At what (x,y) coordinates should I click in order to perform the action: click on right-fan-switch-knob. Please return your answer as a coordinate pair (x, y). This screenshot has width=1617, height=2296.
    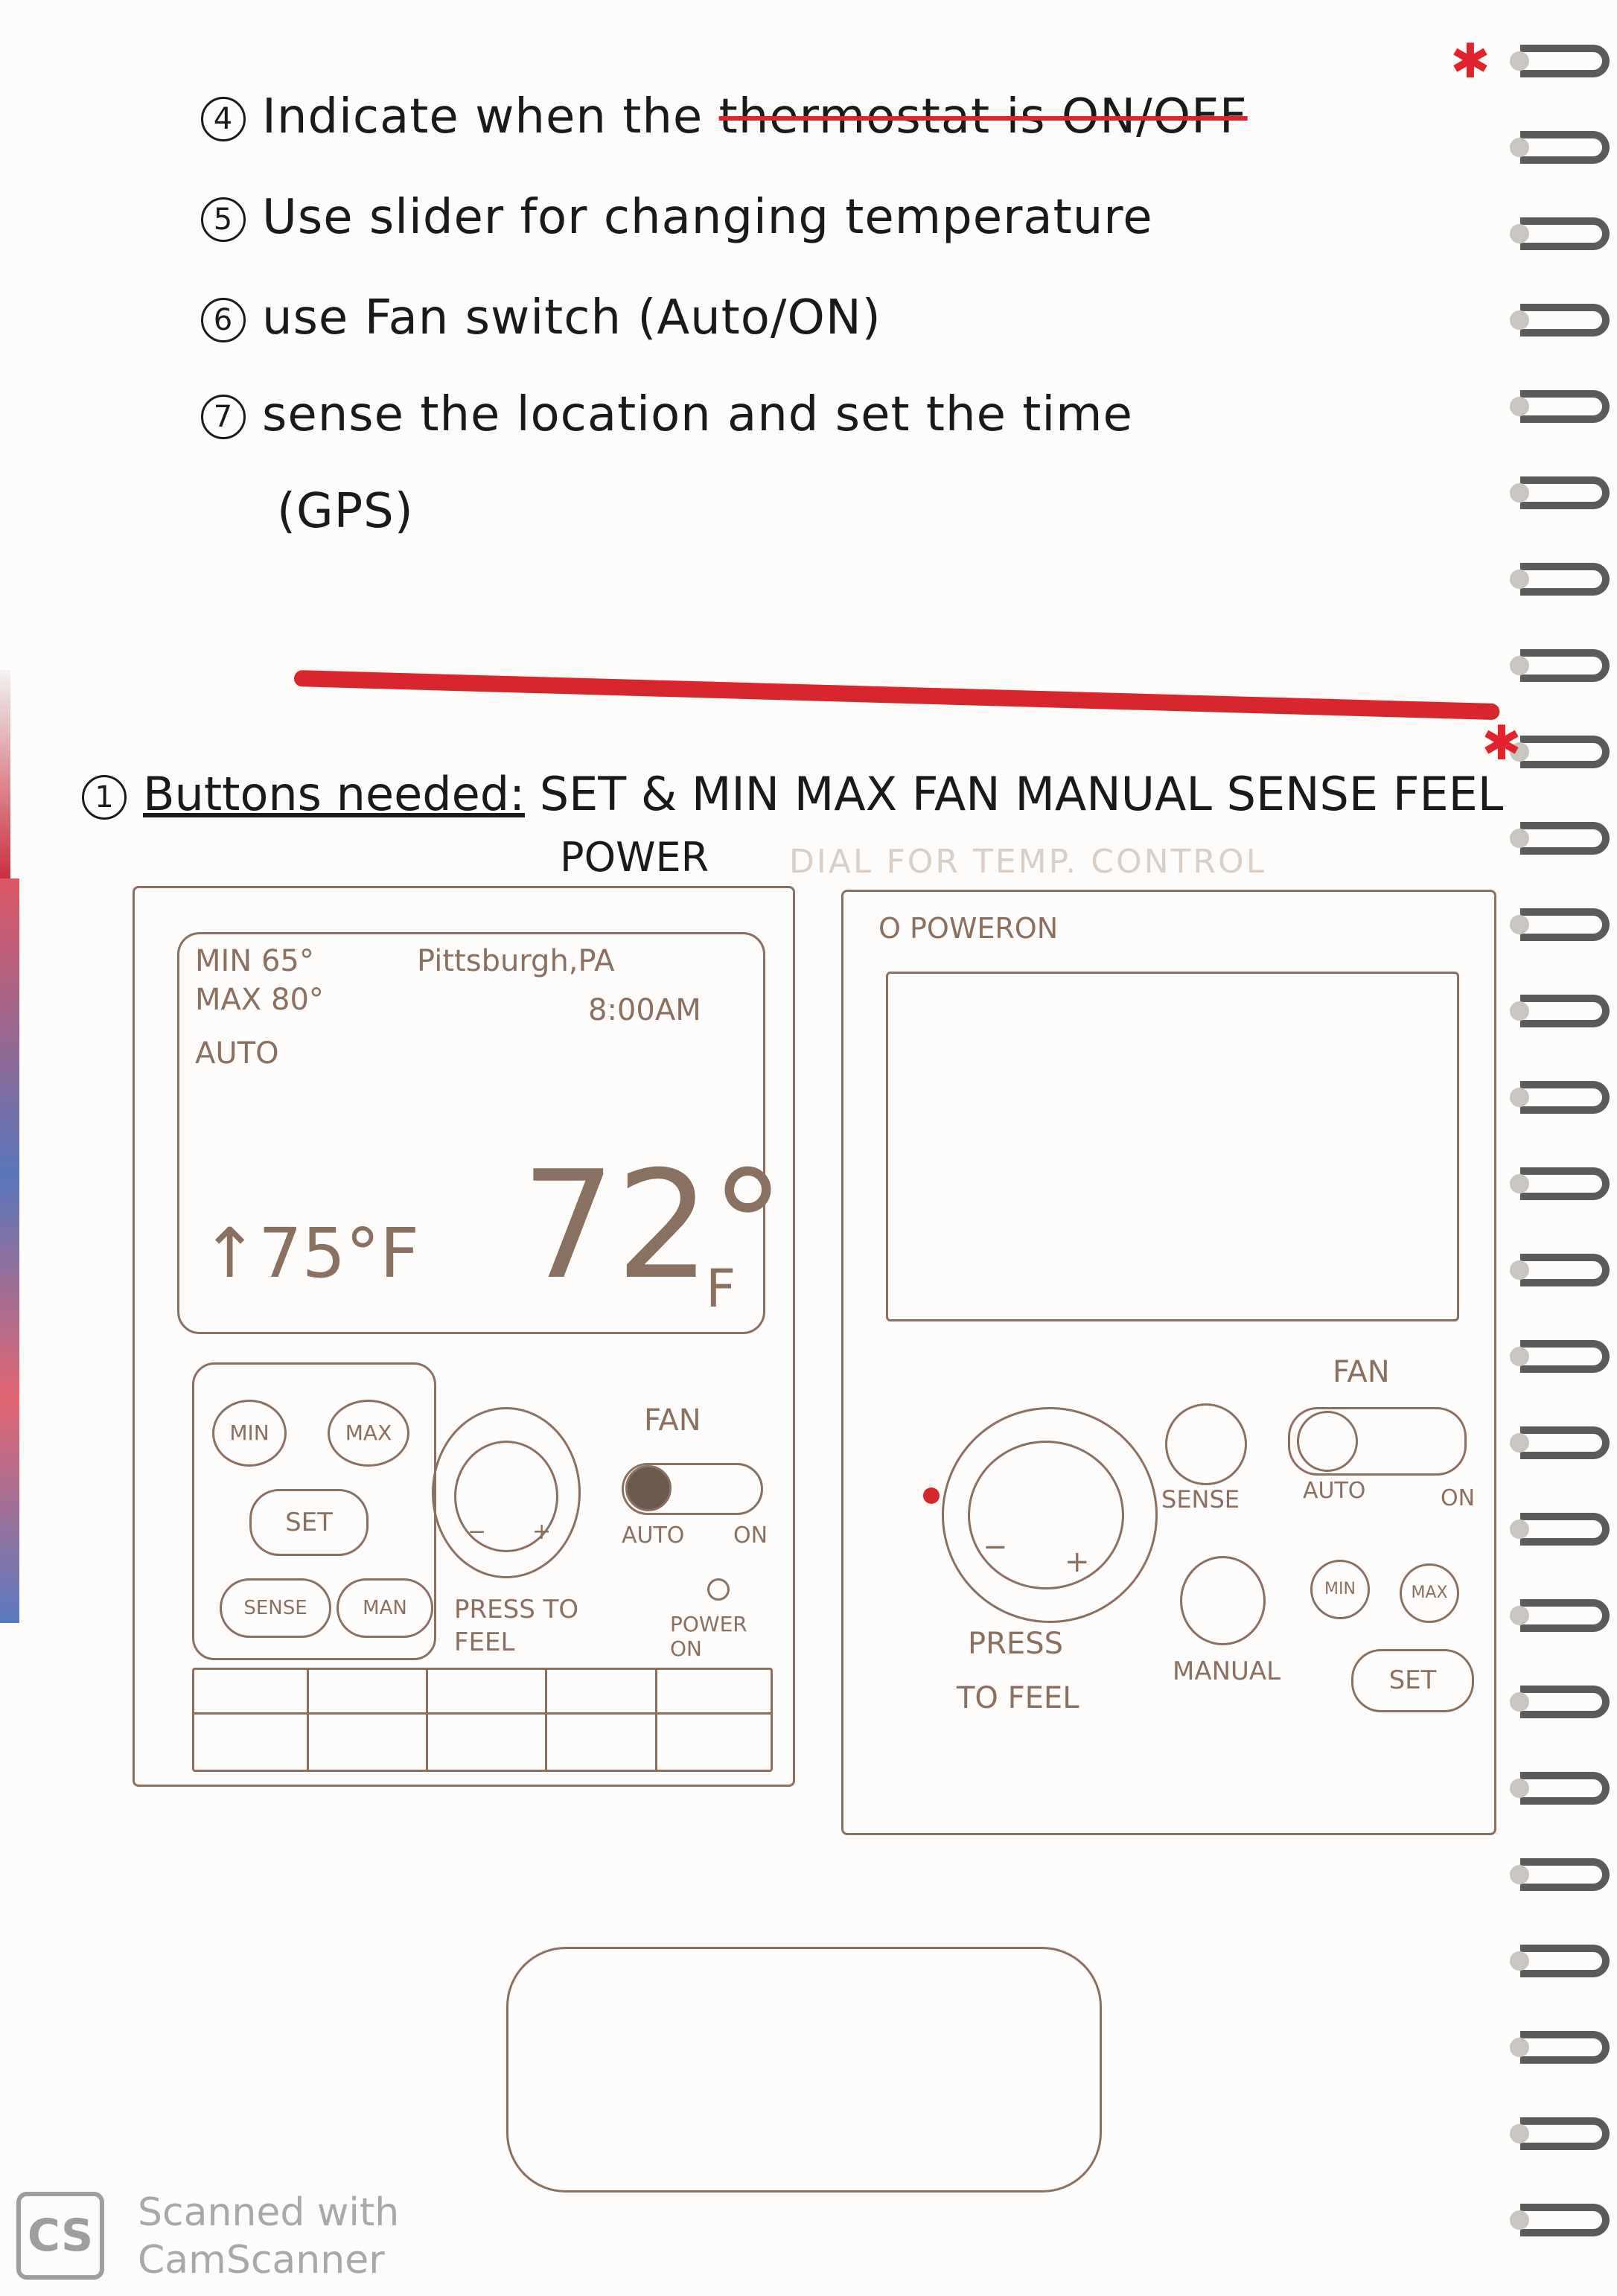
    Looking at the image, I should click on (1328, 1441).